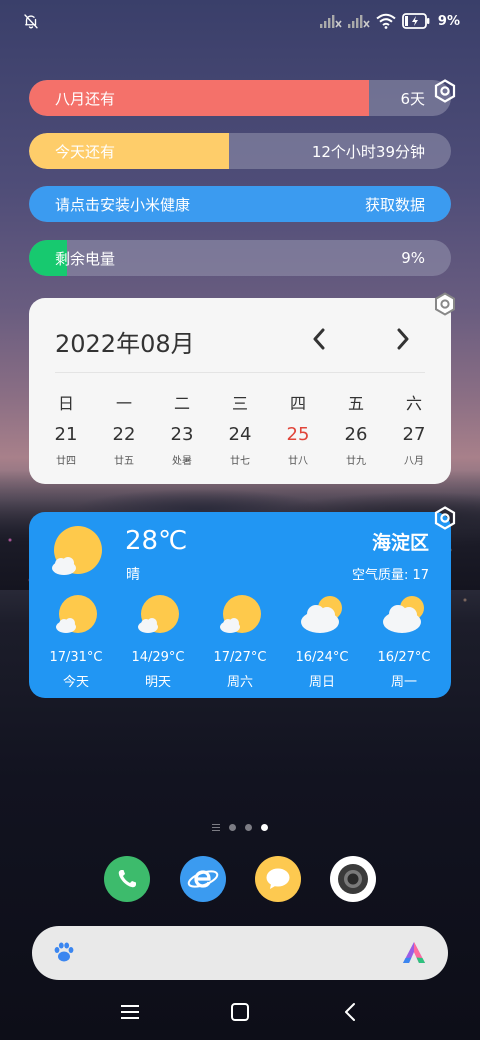  I want to click on weekday-label: 四, so click(297, 403).